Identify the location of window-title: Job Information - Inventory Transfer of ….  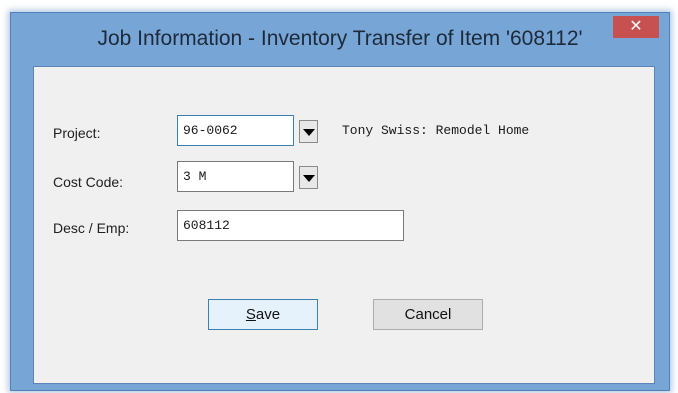
(340, 38).